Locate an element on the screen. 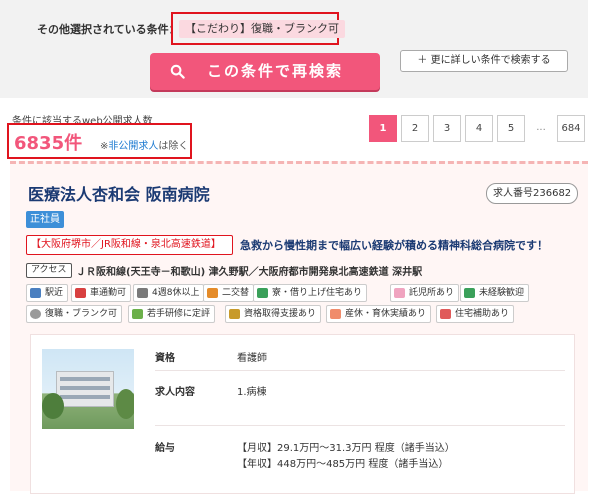  house-support-icon is located at coordinates (445, 314).